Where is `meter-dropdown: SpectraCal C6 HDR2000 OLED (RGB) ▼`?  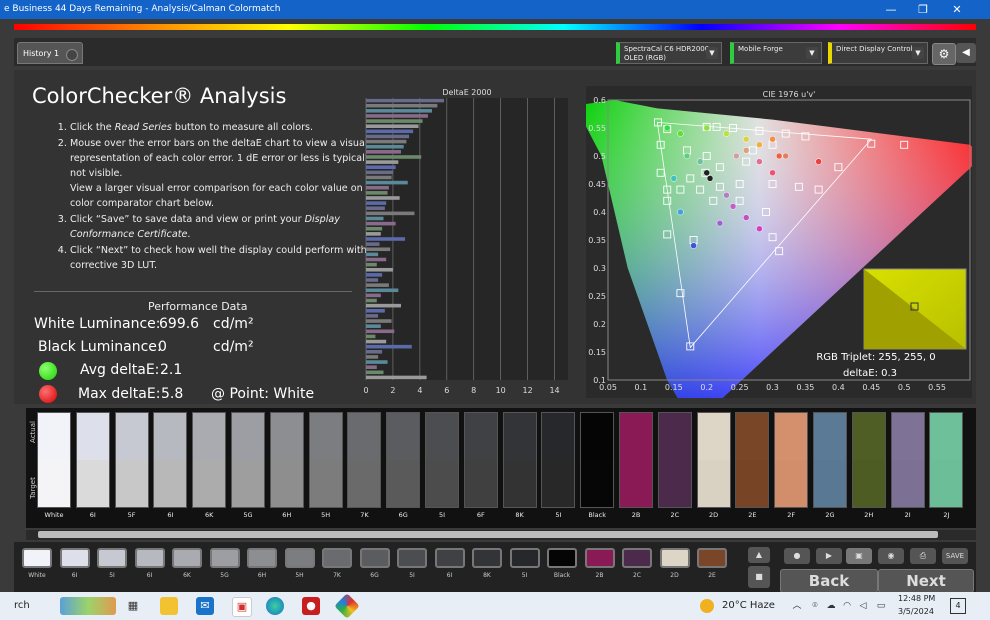
meter-dropdown: SpectraCal C6 HDR2000 OLED (RGB) ▼ is located at coordinates (669, 53).